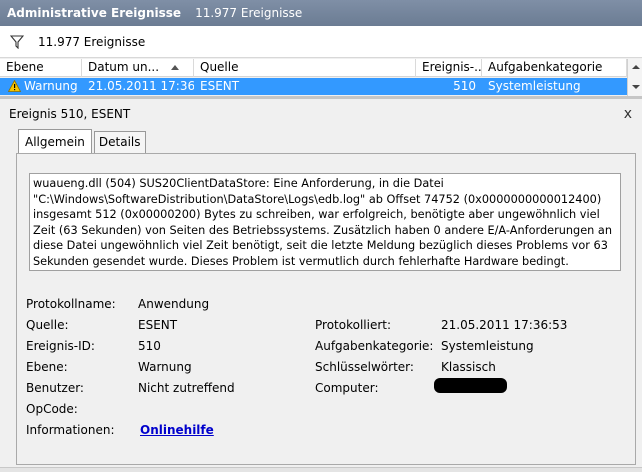  What do you see at coordinates (321, 469) in the screenshot?
I see `bottom-border` at bounding box center [321, 469].